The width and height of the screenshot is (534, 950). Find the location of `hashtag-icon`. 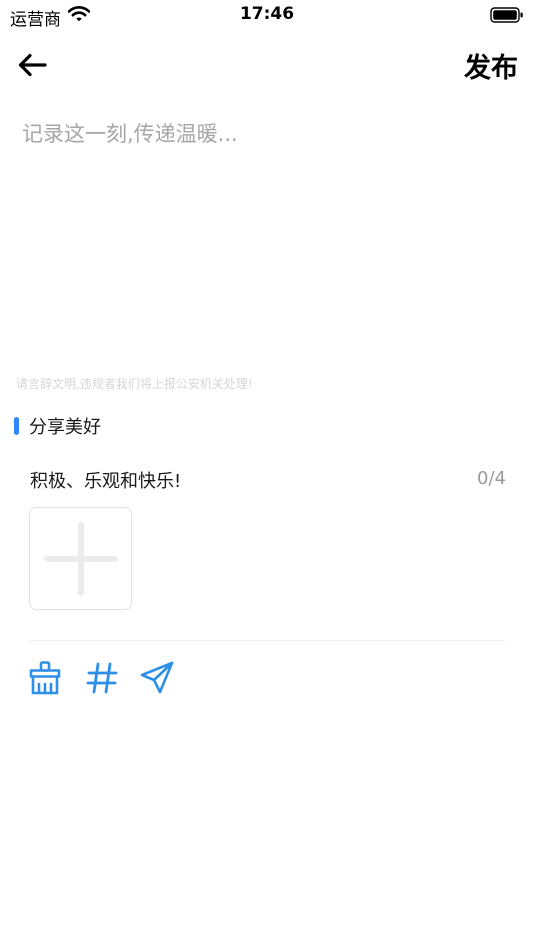

hashtag-icon is located at coordinates (102, 678).